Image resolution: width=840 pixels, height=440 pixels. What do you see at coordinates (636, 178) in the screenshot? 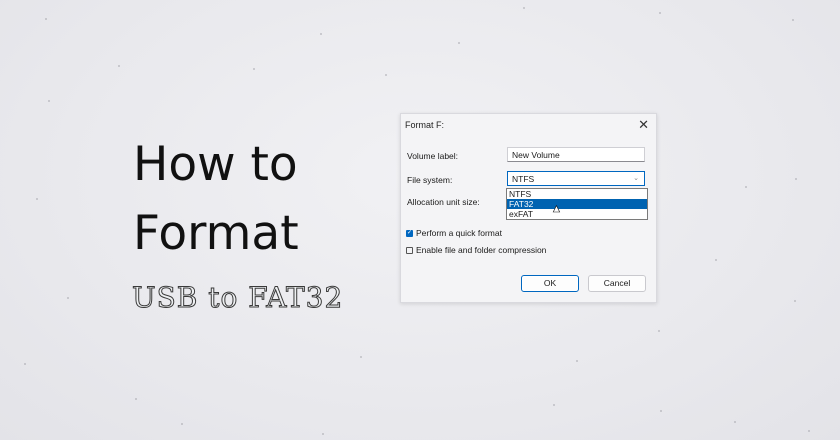
I see `chevron-down-icon: ⌄` at bounding box center [636, 178].